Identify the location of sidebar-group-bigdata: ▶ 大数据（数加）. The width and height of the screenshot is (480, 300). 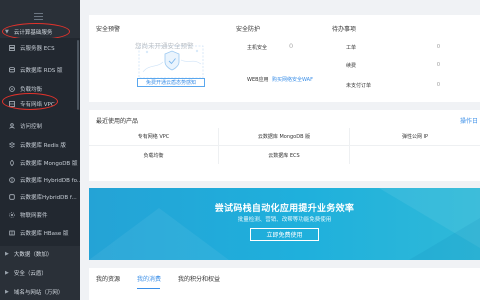
(40, 254).